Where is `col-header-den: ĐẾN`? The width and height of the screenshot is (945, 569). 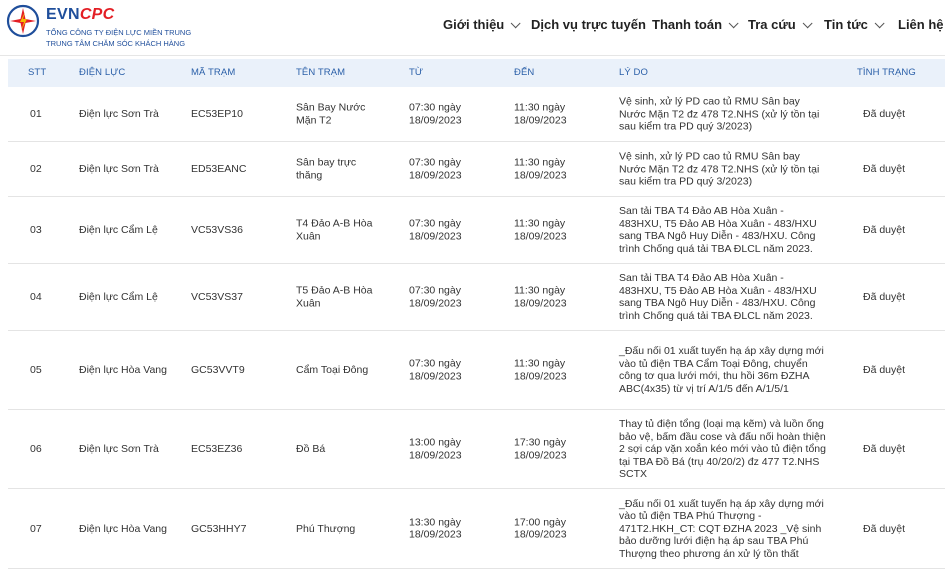 col-header-den: ĐẾN is located at coordinates (524, 72).